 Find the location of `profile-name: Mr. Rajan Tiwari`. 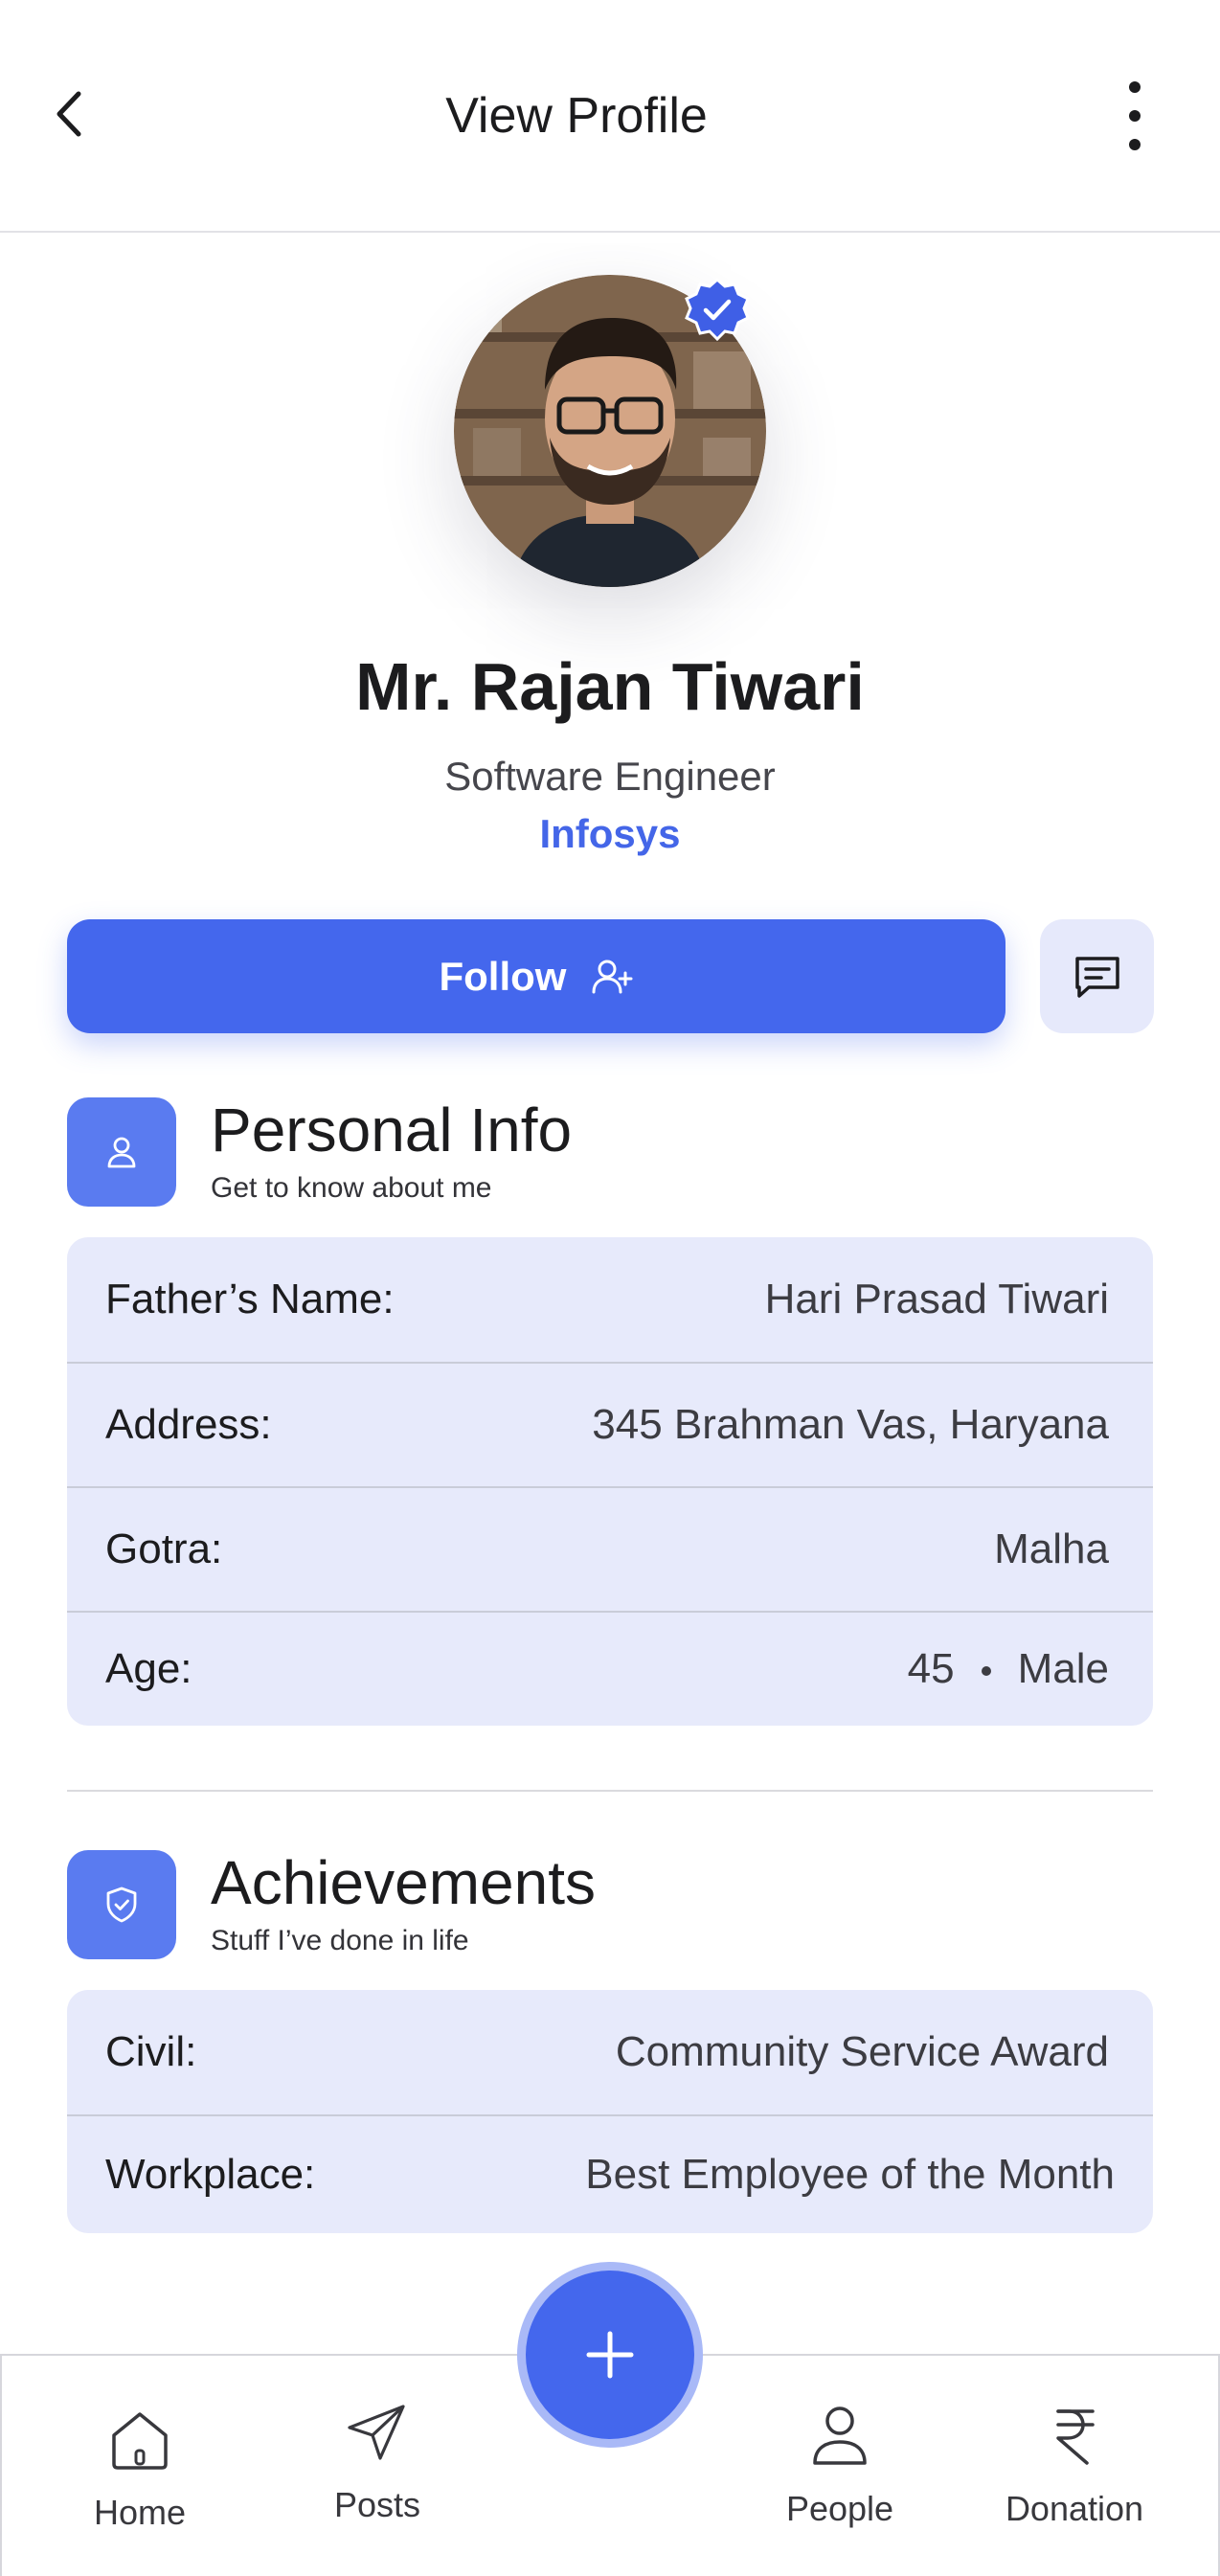

profile-name: Mr. Rajan Tiwari is located at coordinates (610, 686).